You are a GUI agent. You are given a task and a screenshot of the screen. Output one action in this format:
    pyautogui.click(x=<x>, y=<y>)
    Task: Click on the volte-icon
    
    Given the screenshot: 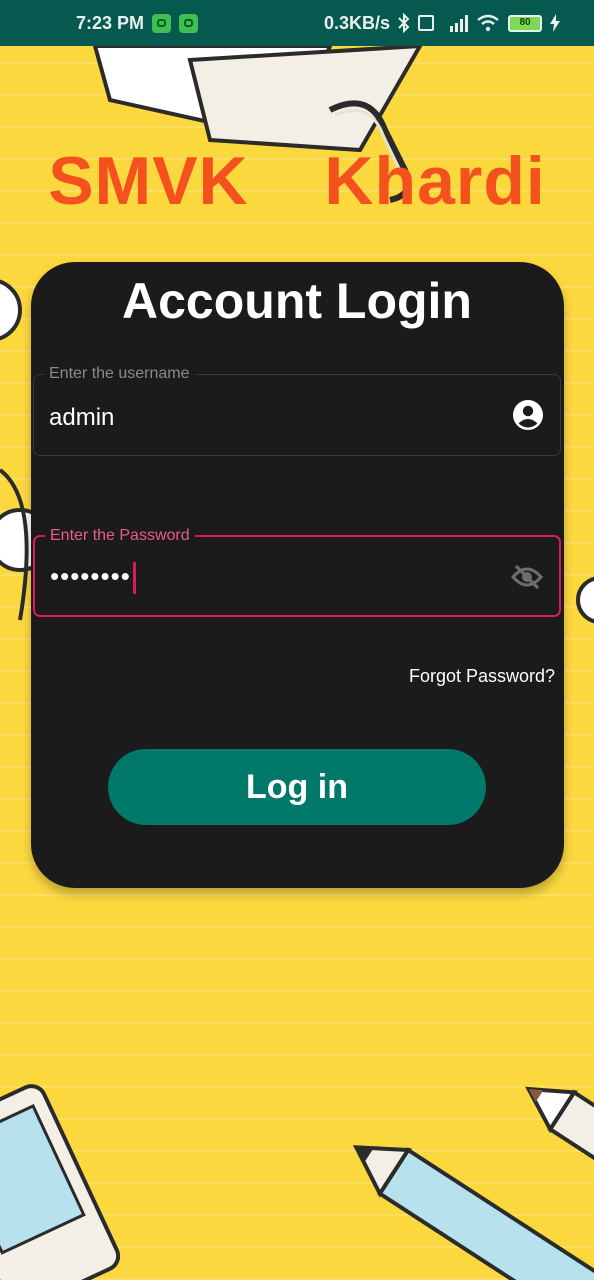 What is the action you would take?
    pyautogui.click(x=426, y=23)
    